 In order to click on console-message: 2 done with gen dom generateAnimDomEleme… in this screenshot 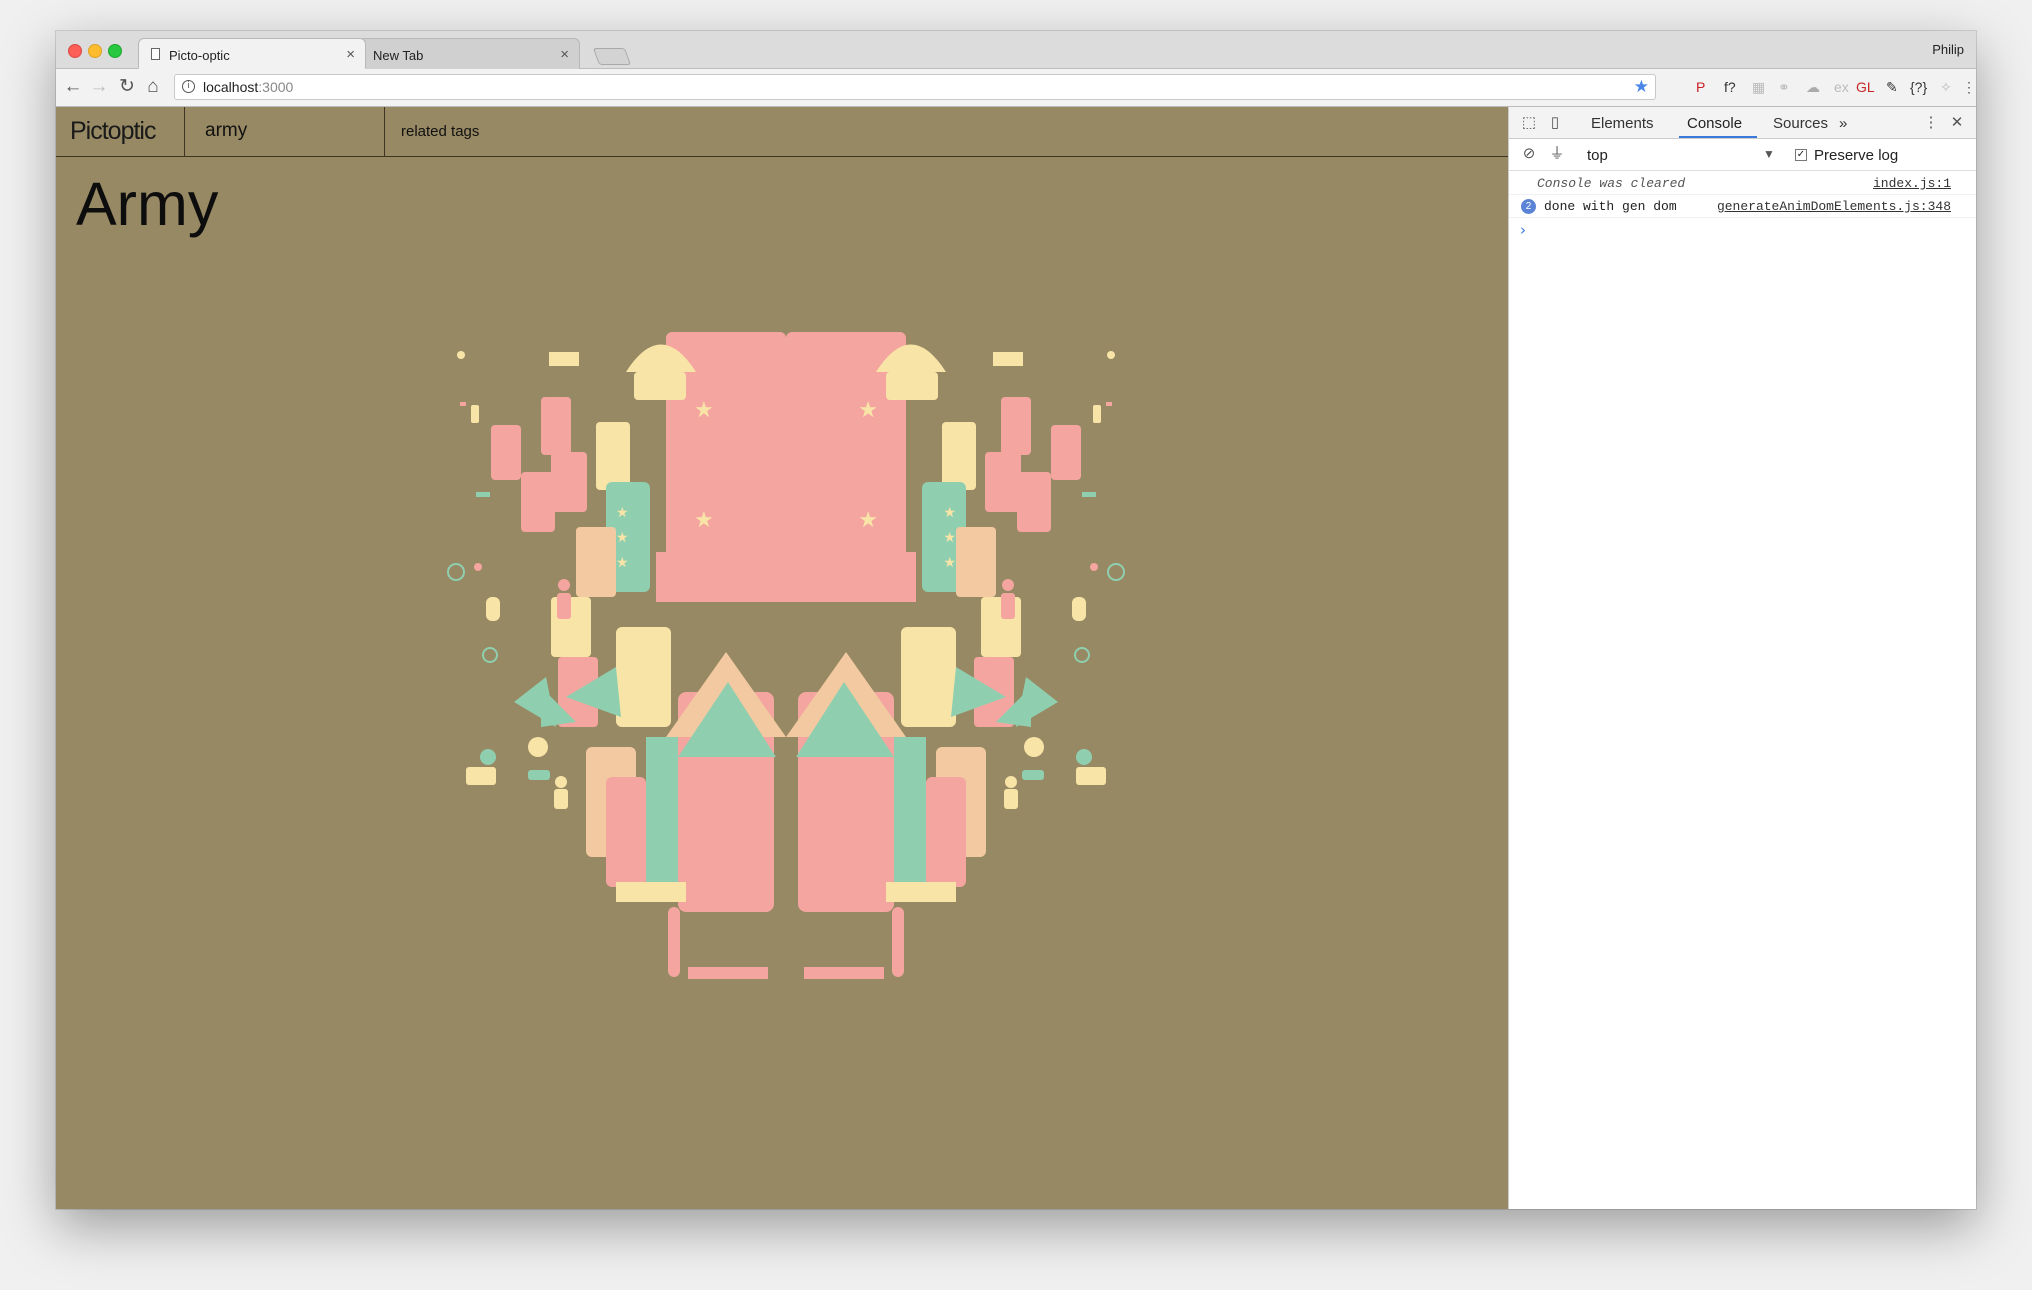, I will do `click(1742, 206)`.